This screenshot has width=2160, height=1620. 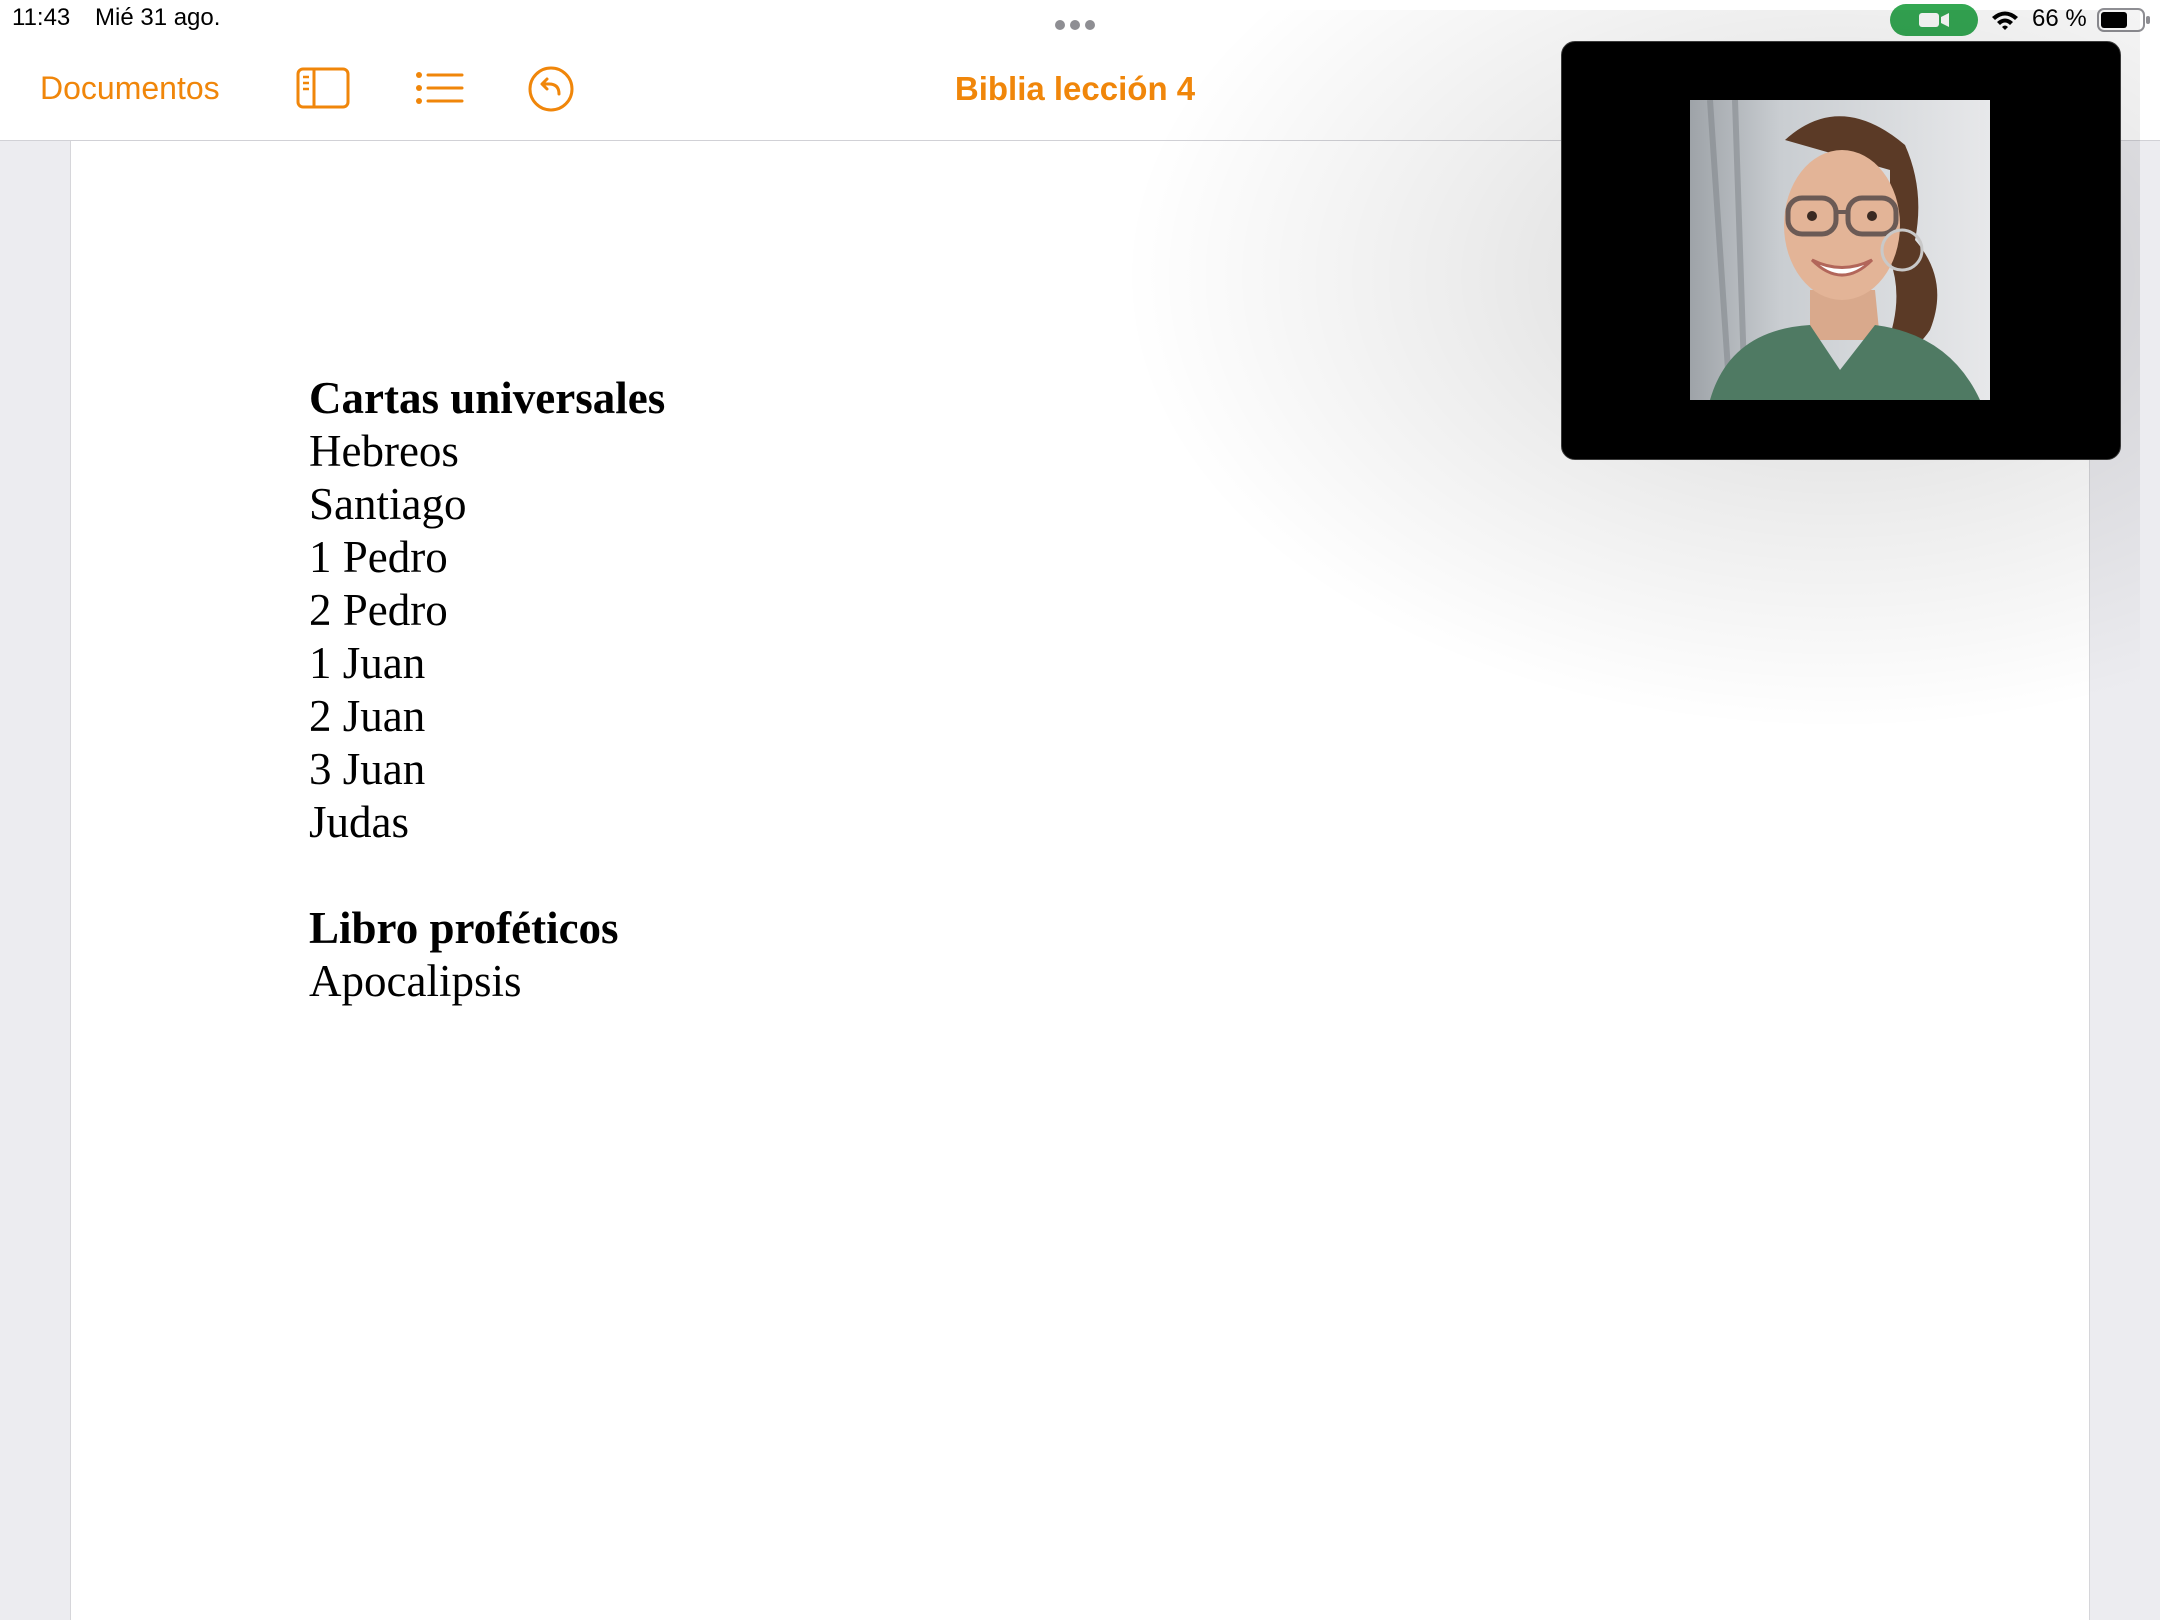 What do you see at coordinates (367, 663) in the screenshot?
I see `list-item: 1 Juan` at bounding box center [367, 663].